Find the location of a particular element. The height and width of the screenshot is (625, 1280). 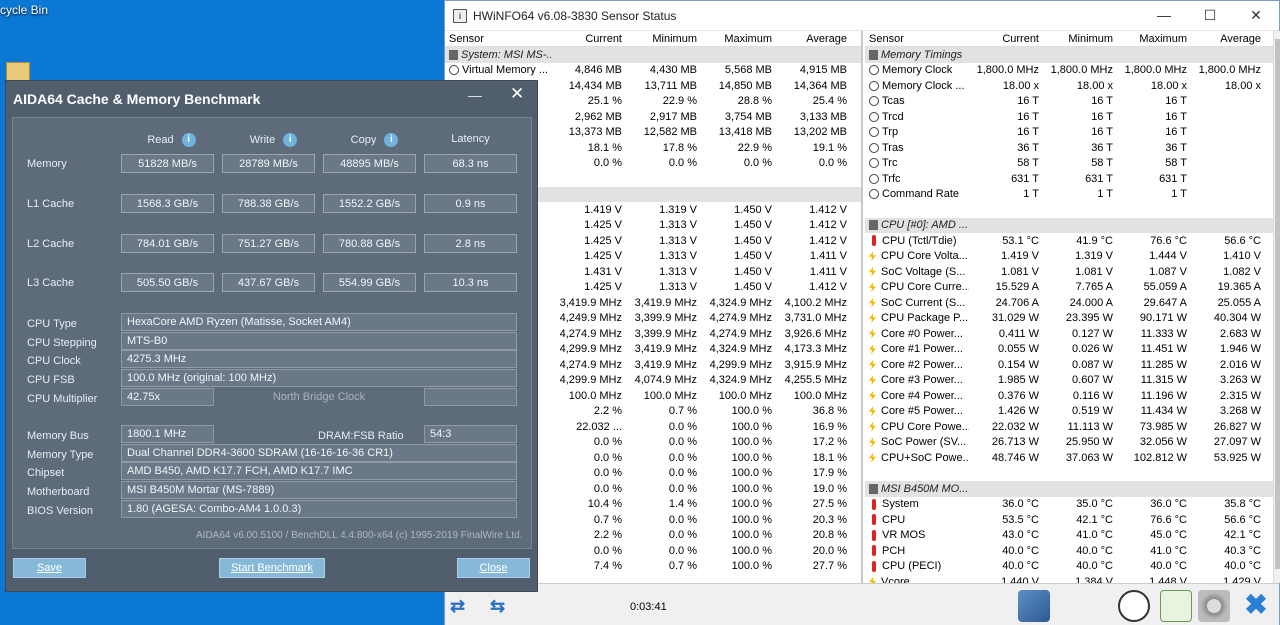

sensor-row: VR MOS 43.0 °C 41.0 °C 45.0 °C 42.1 °C is located at coordinates (1069, 536).